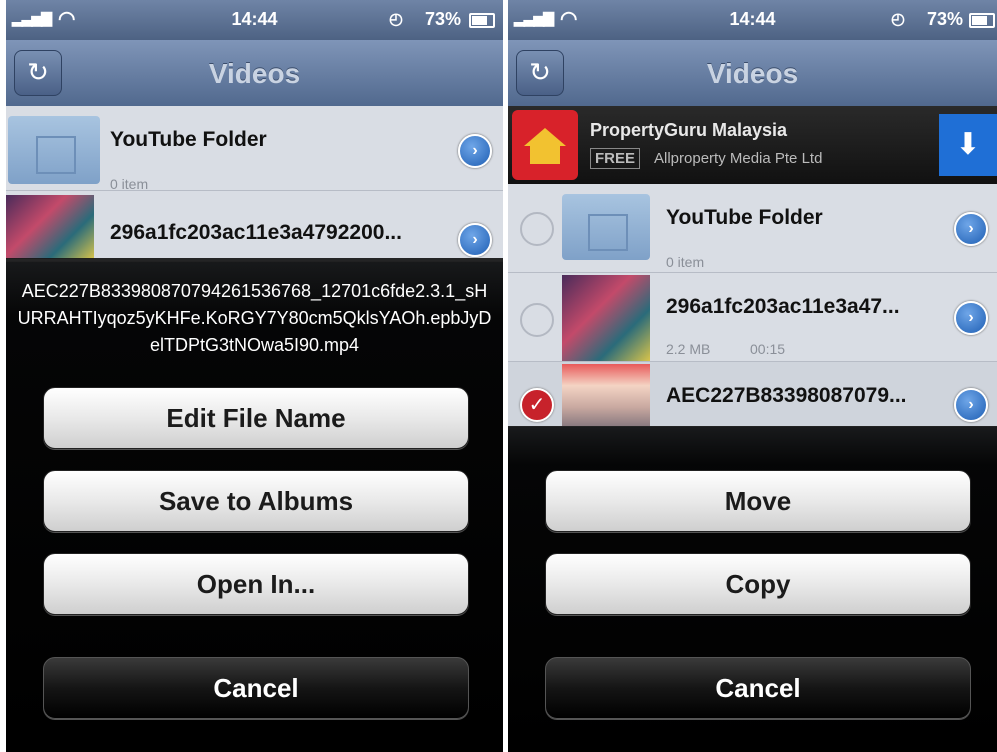 The width and height of the screenshot is (997, 752). Describe the element at coordinates (768, 349) in the screenshot. I see `video-duration: 00:15` at that location.